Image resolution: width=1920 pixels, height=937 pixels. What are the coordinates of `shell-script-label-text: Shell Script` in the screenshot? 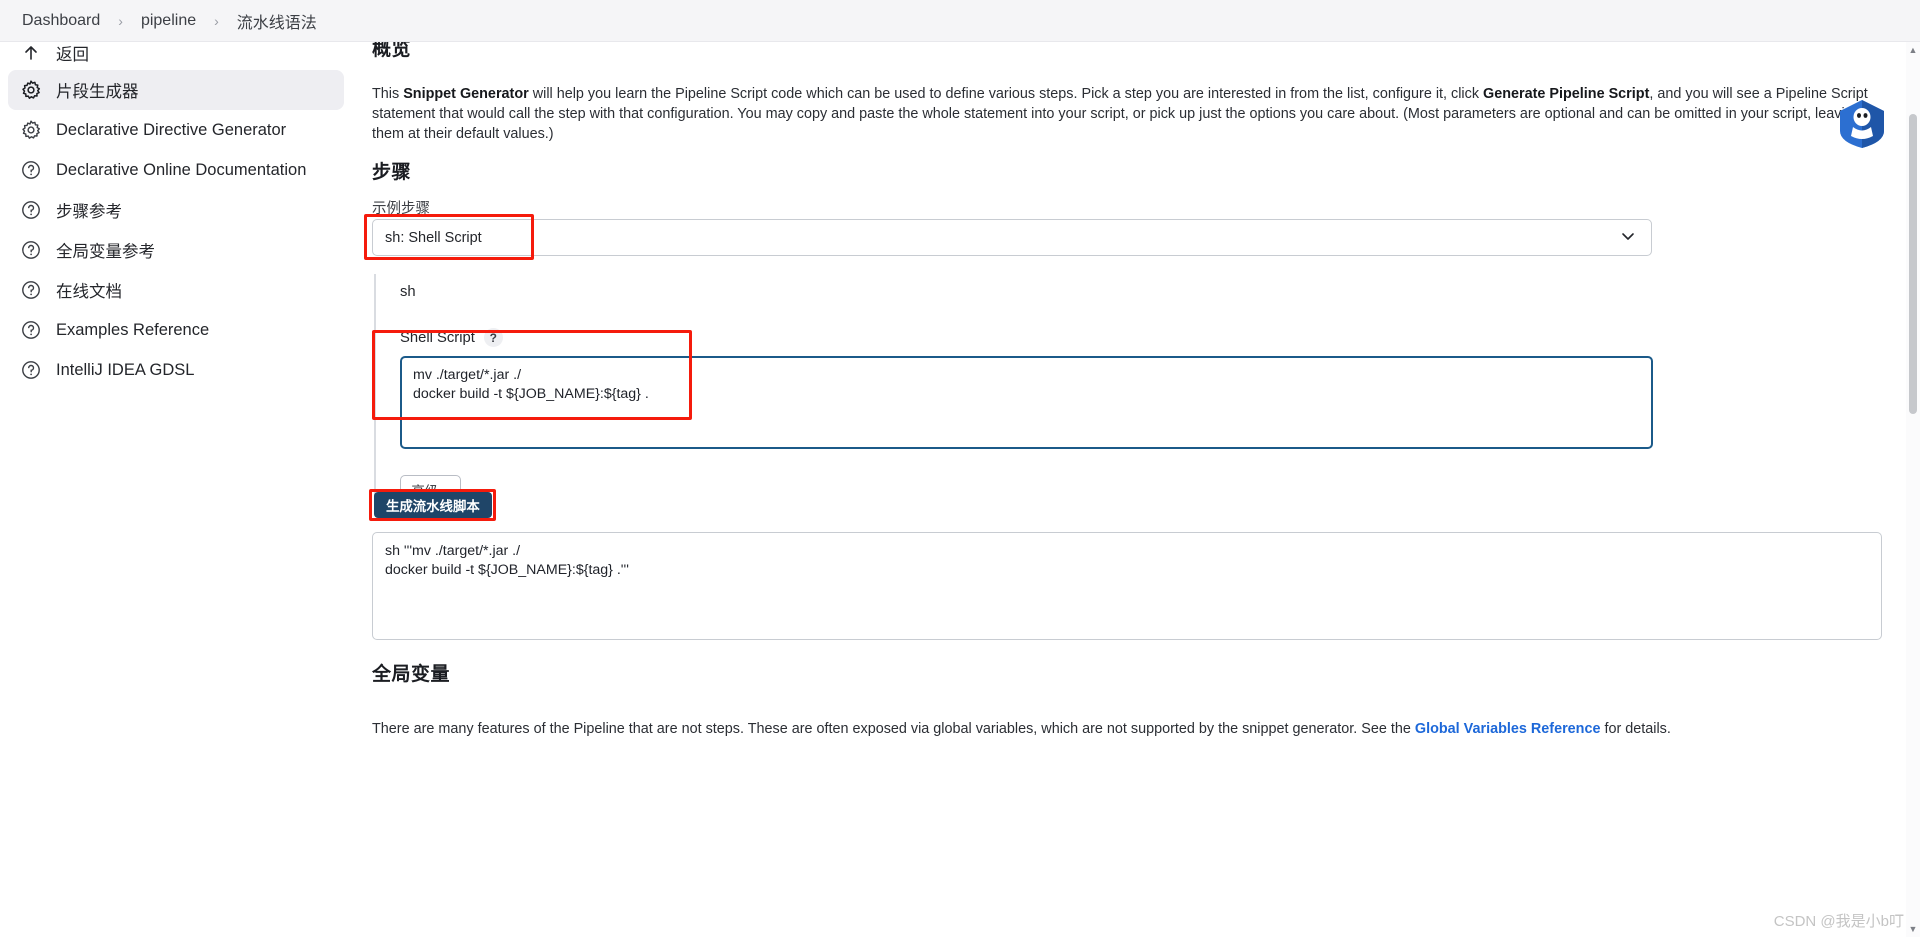 It's located at (437, 337).